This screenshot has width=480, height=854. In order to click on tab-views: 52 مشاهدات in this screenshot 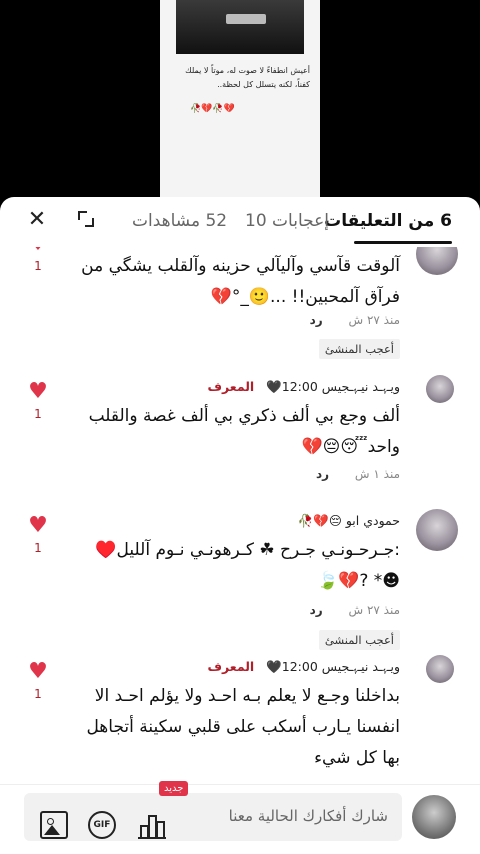, I will do `click(179, 221)`.